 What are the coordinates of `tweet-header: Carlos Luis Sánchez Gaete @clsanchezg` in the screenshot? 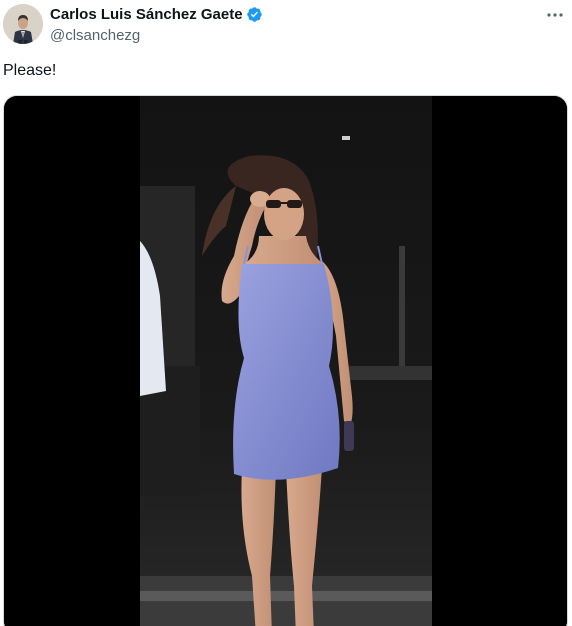 It's located at (286, 25).